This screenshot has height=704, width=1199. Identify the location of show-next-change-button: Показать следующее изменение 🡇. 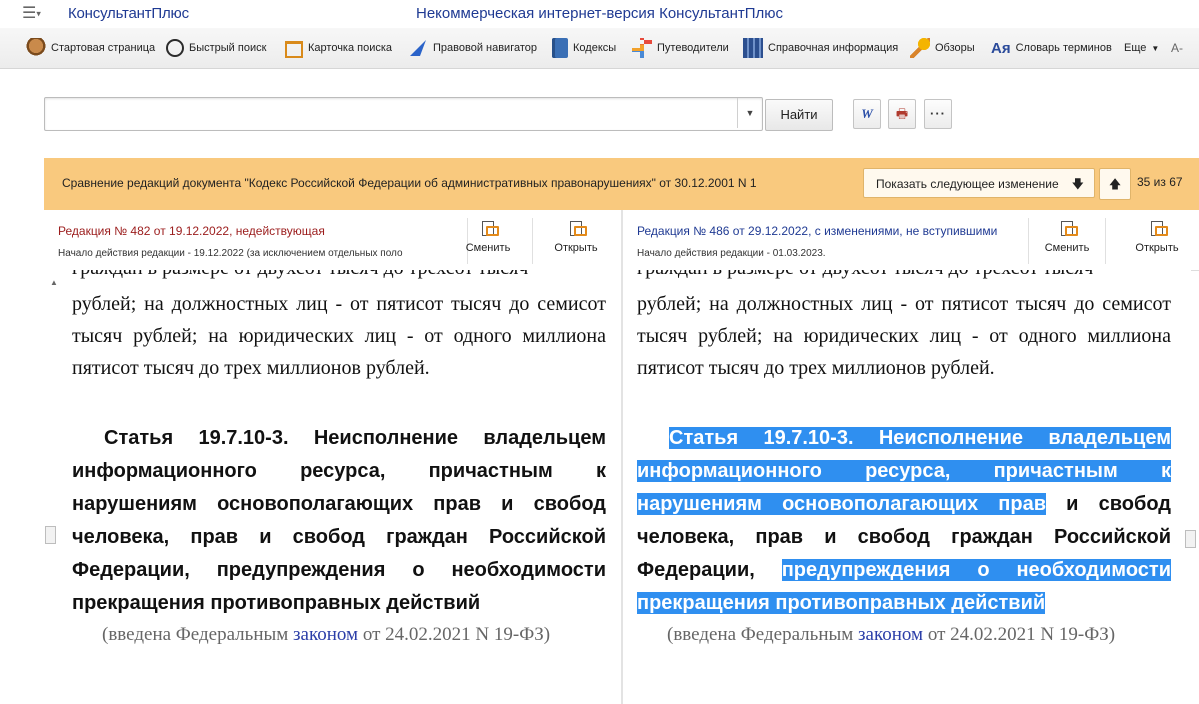
(979, 183).